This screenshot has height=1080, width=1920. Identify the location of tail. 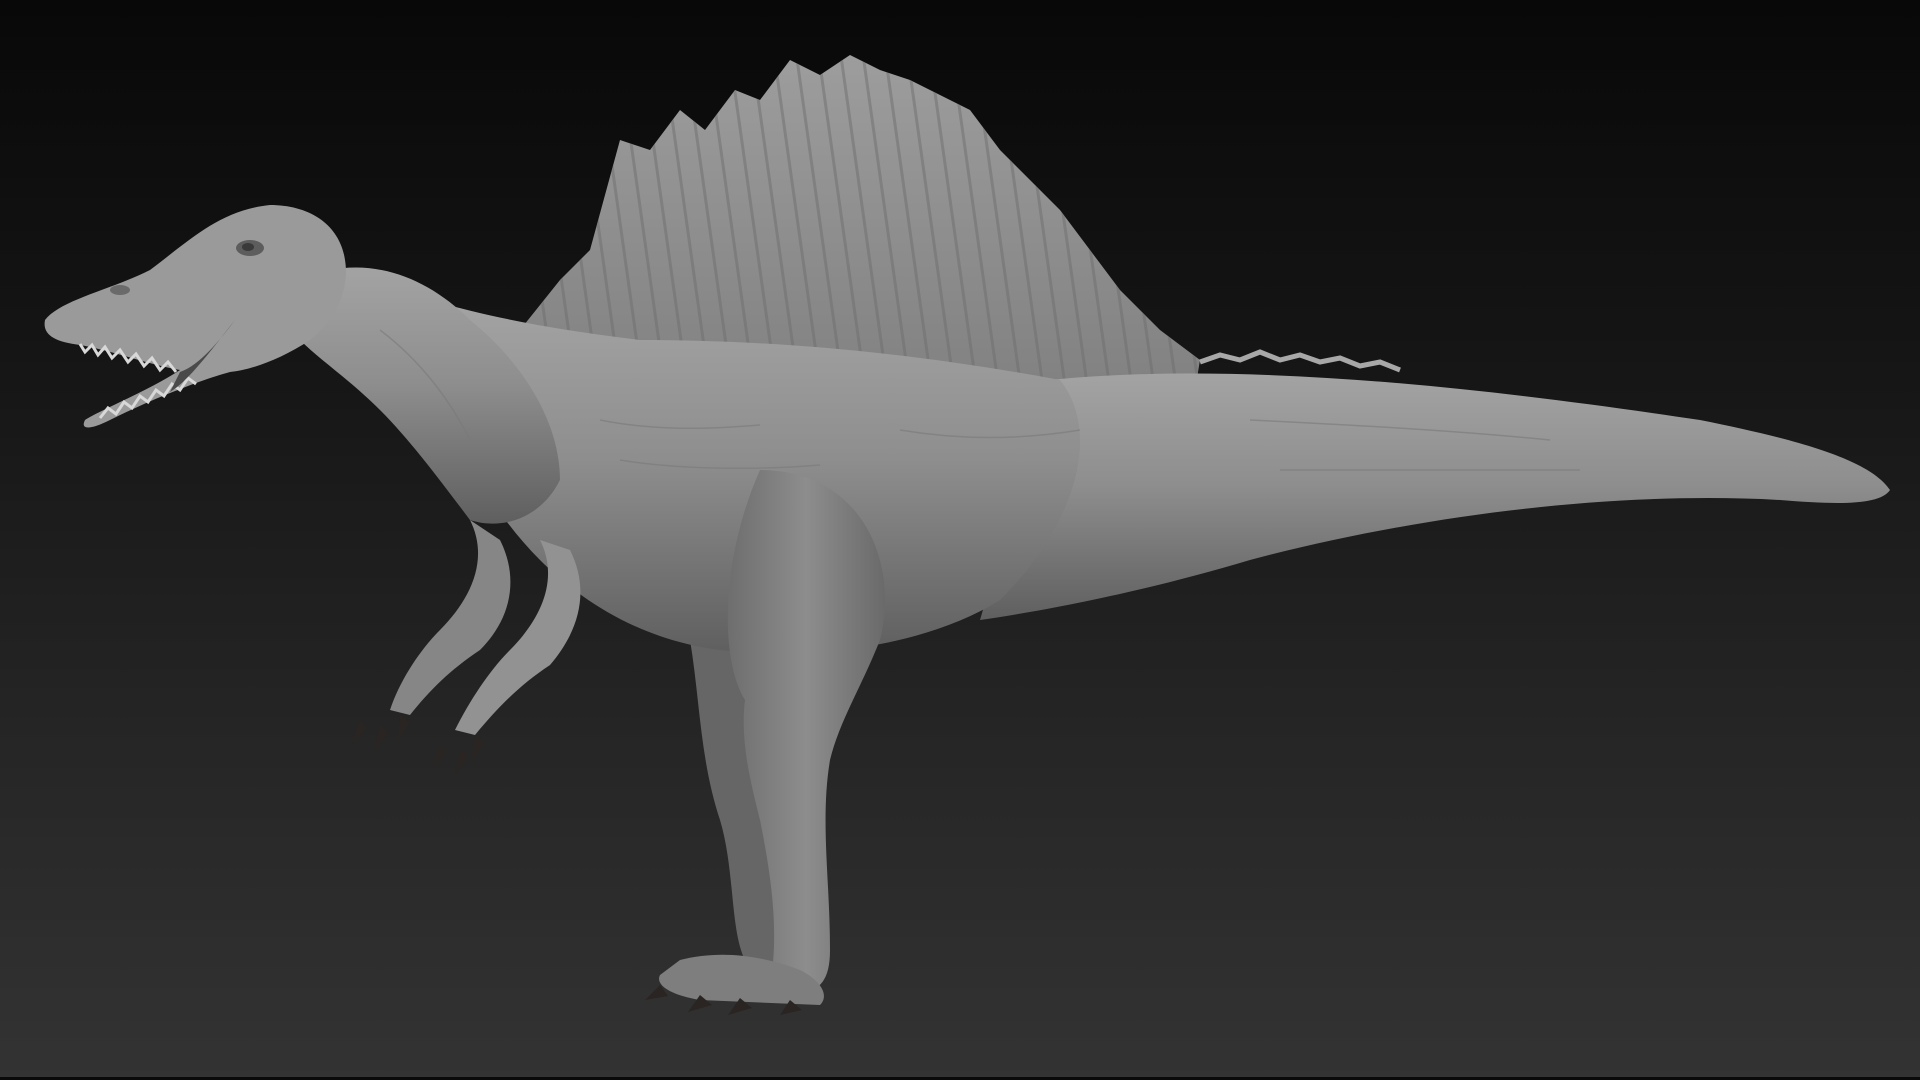
(1435, 484).